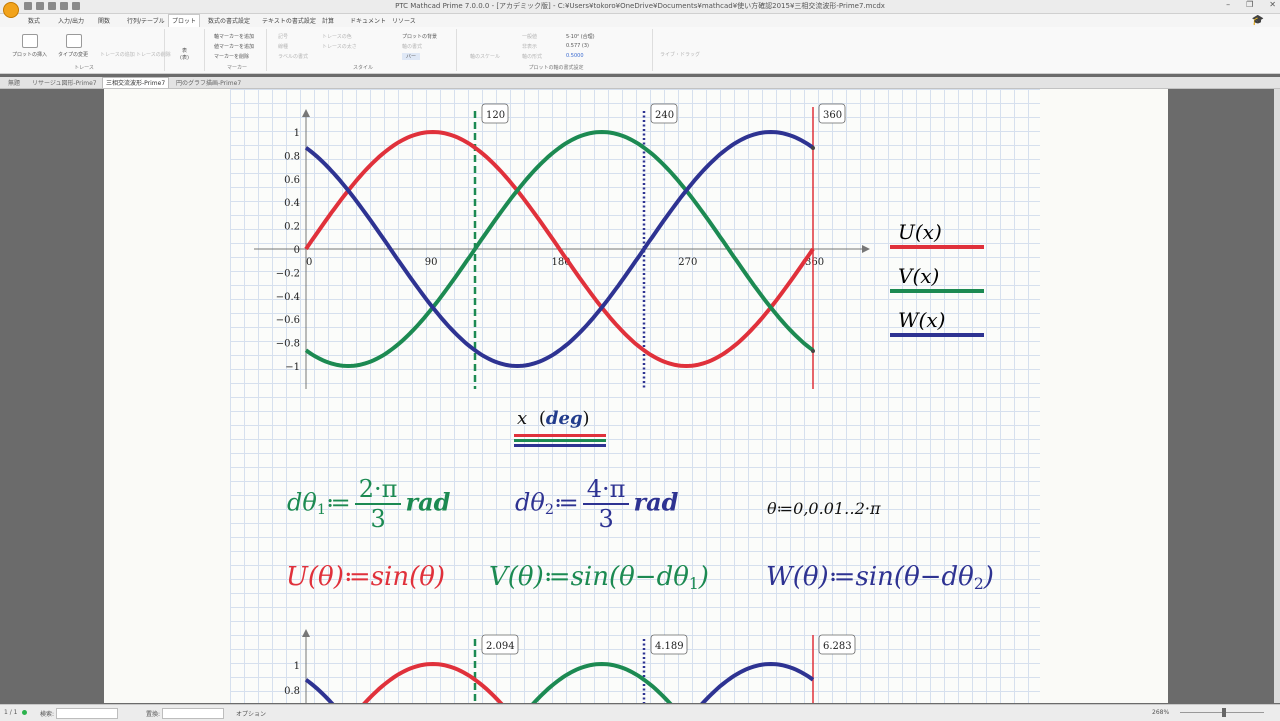  I want to click on insert-plot-button: プロットの挿入, so click(29, 54).